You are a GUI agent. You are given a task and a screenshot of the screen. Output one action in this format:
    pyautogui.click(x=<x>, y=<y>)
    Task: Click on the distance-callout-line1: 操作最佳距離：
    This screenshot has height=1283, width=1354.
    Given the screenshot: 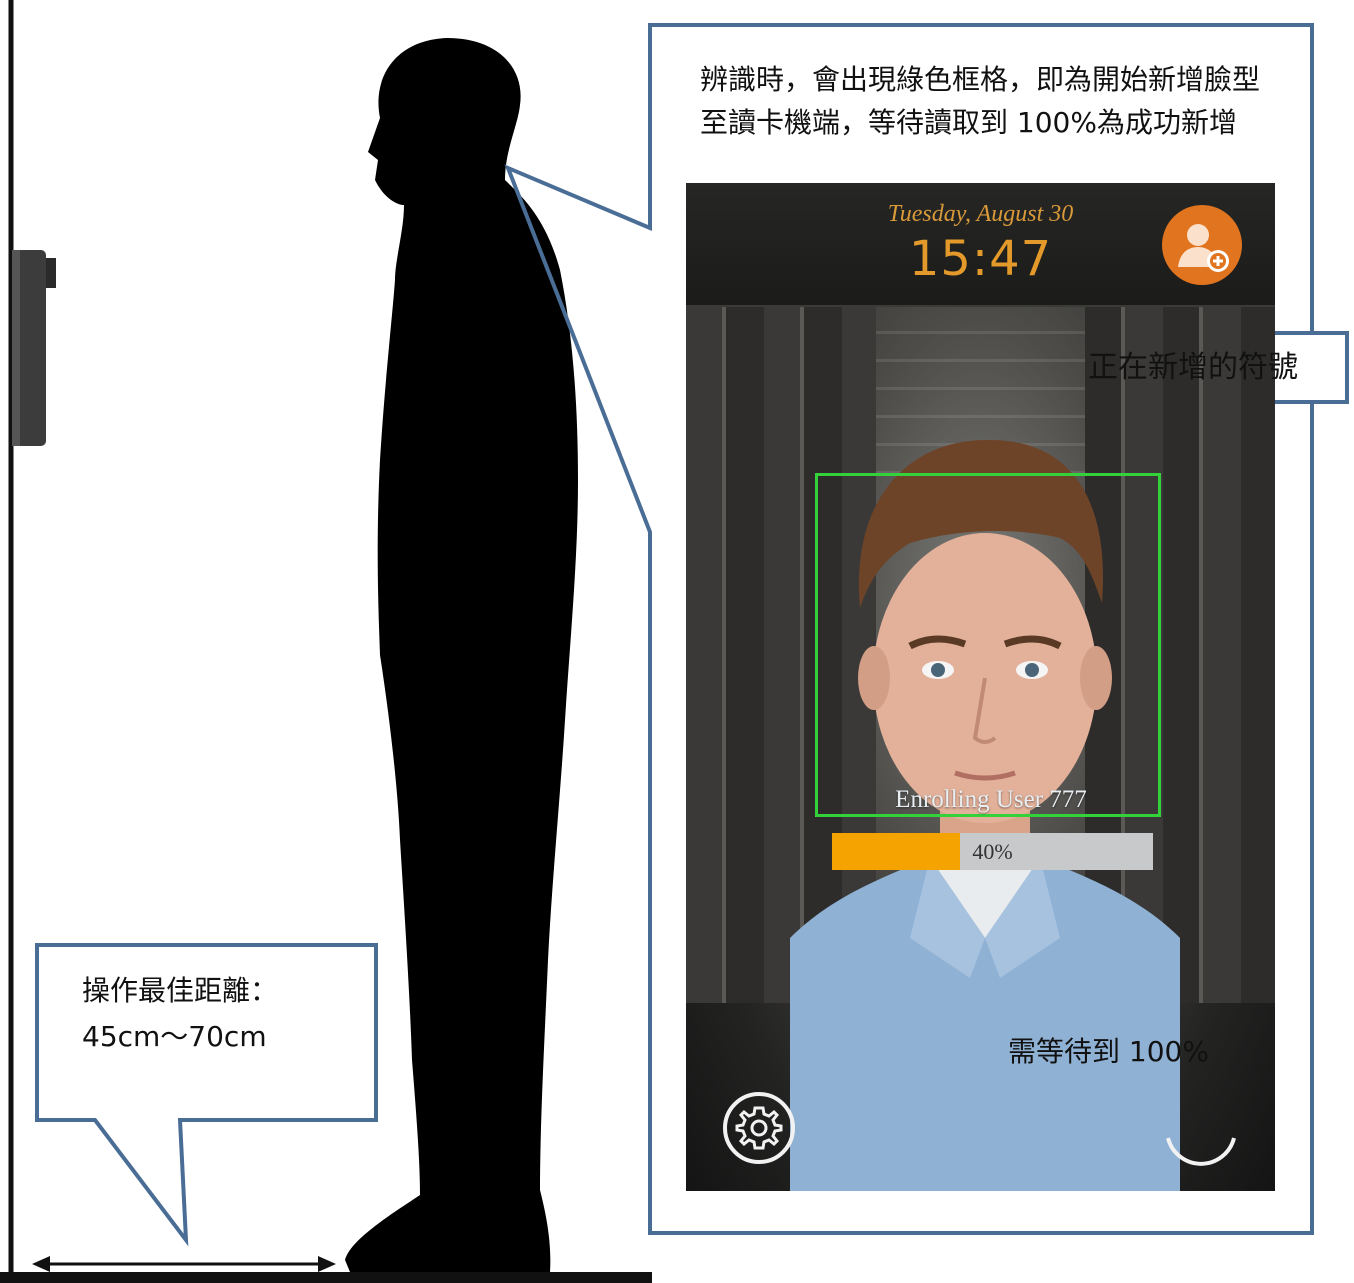 What is the action you would take?
    pyautogui.click(x=180, y=990)
    